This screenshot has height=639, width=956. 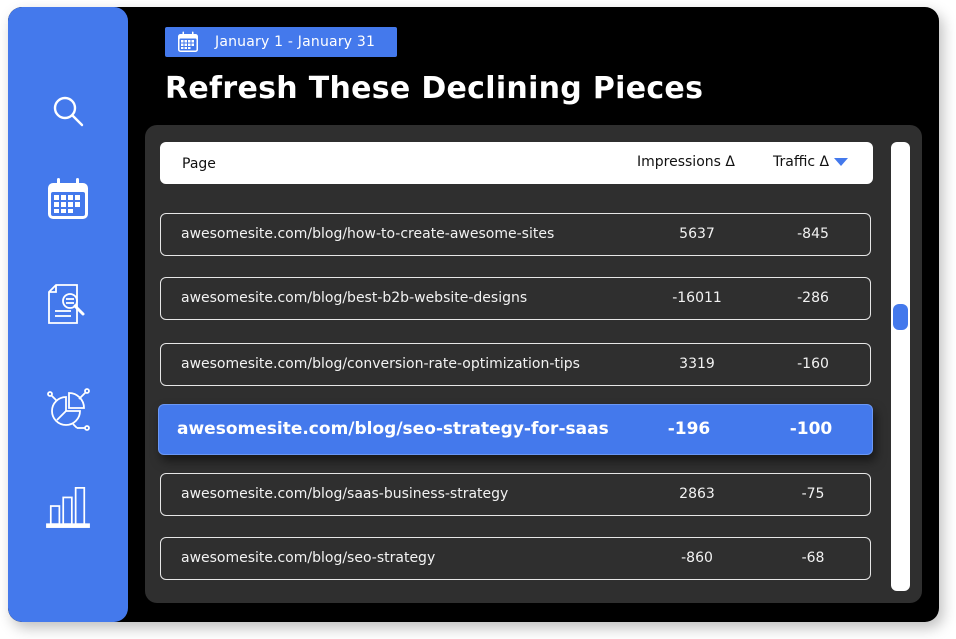 I want to click on column-header-traffic: Traffic Δ, so click(x=811, y=162).